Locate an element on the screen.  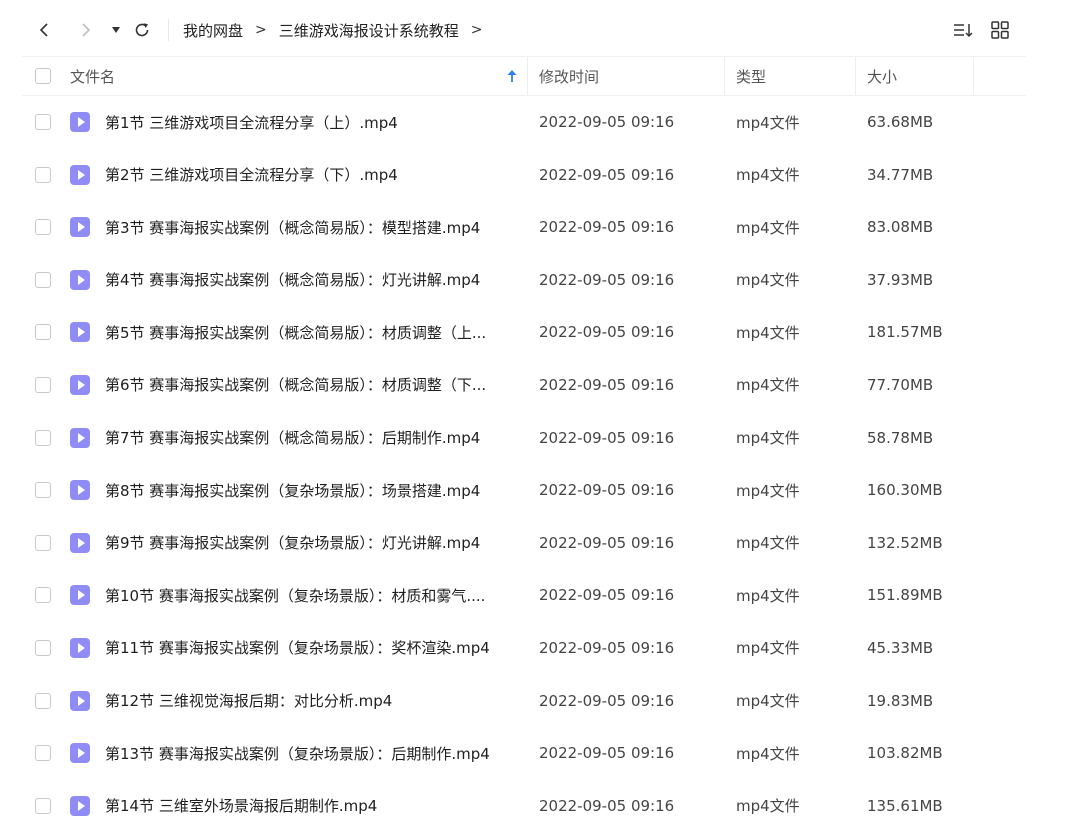
back-button is located at coordinates (44, 30).